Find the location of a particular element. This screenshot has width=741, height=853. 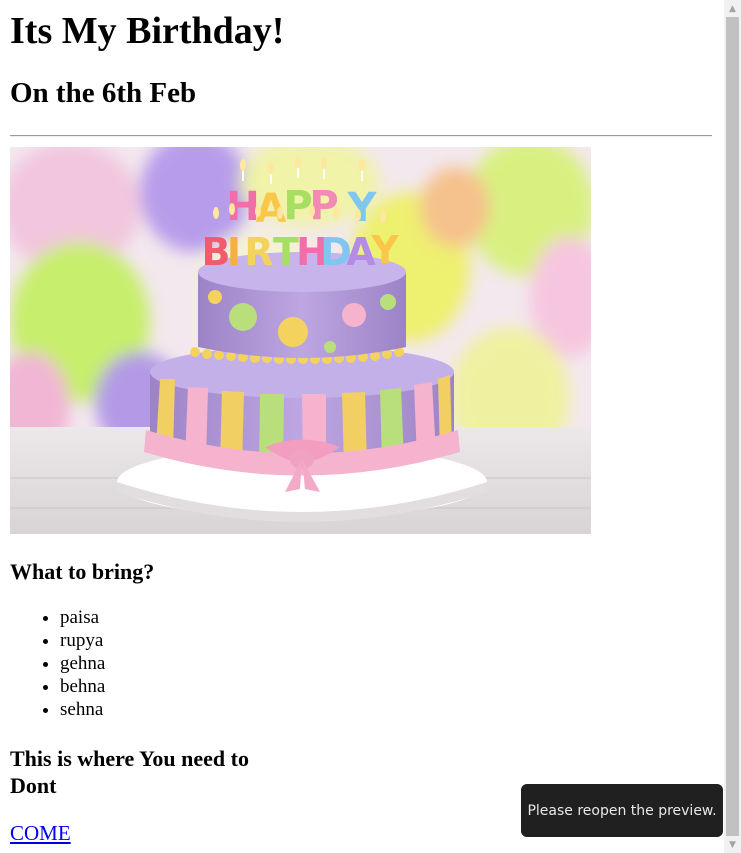

bring-list: paisa rupya gehna behna sehna is located at coordinates (361, 663).